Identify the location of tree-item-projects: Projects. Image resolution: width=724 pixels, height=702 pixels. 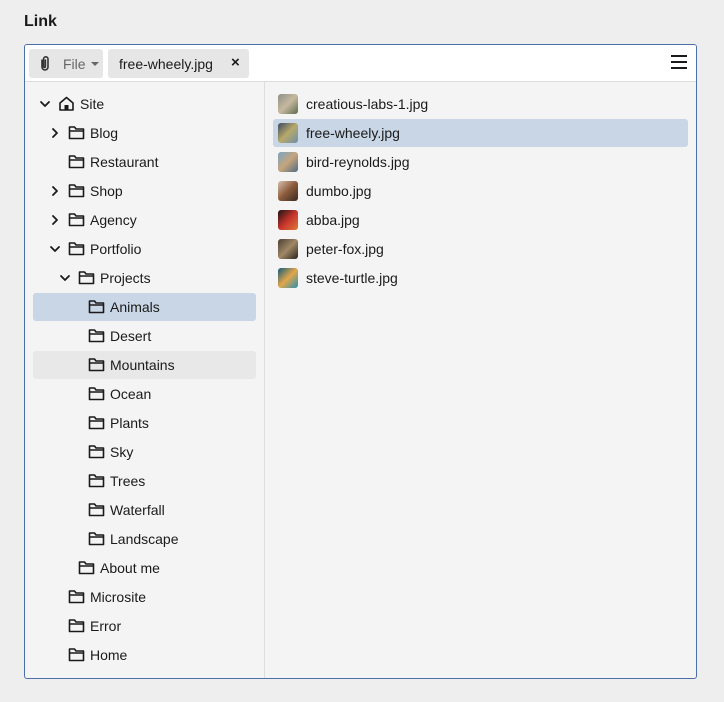
(144, 278).